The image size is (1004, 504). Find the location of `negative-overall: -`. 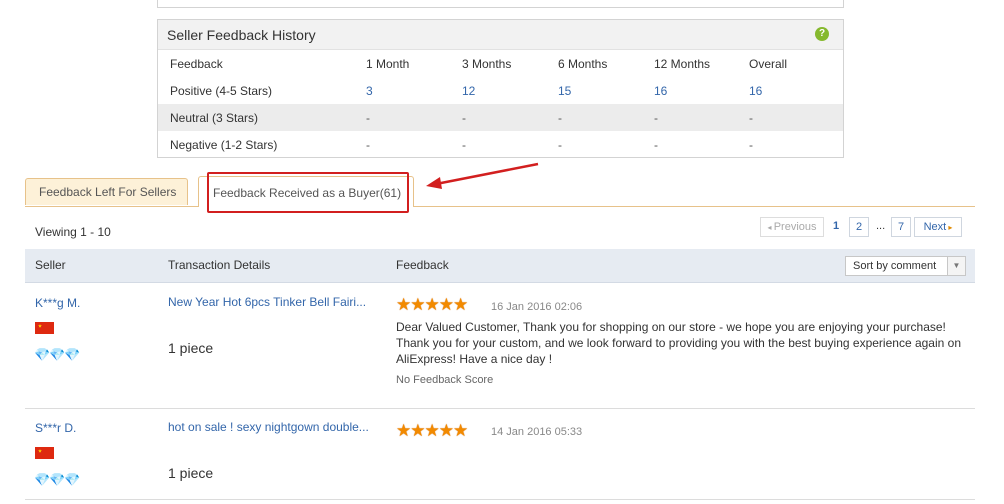

negative-overall: - is located at coordinates (751, 145).